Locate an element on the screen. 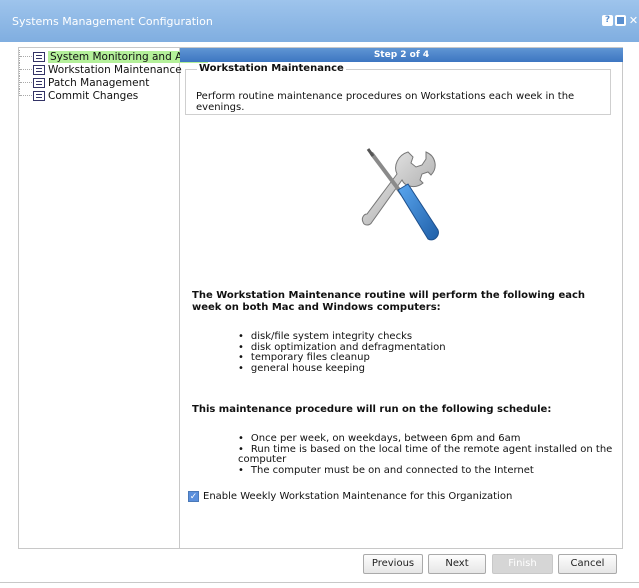 The width and height of the screenshot is (639, 588). tree-item-workstation-maintenance: Workstation Maintenance is located at coordinates (100, 69).